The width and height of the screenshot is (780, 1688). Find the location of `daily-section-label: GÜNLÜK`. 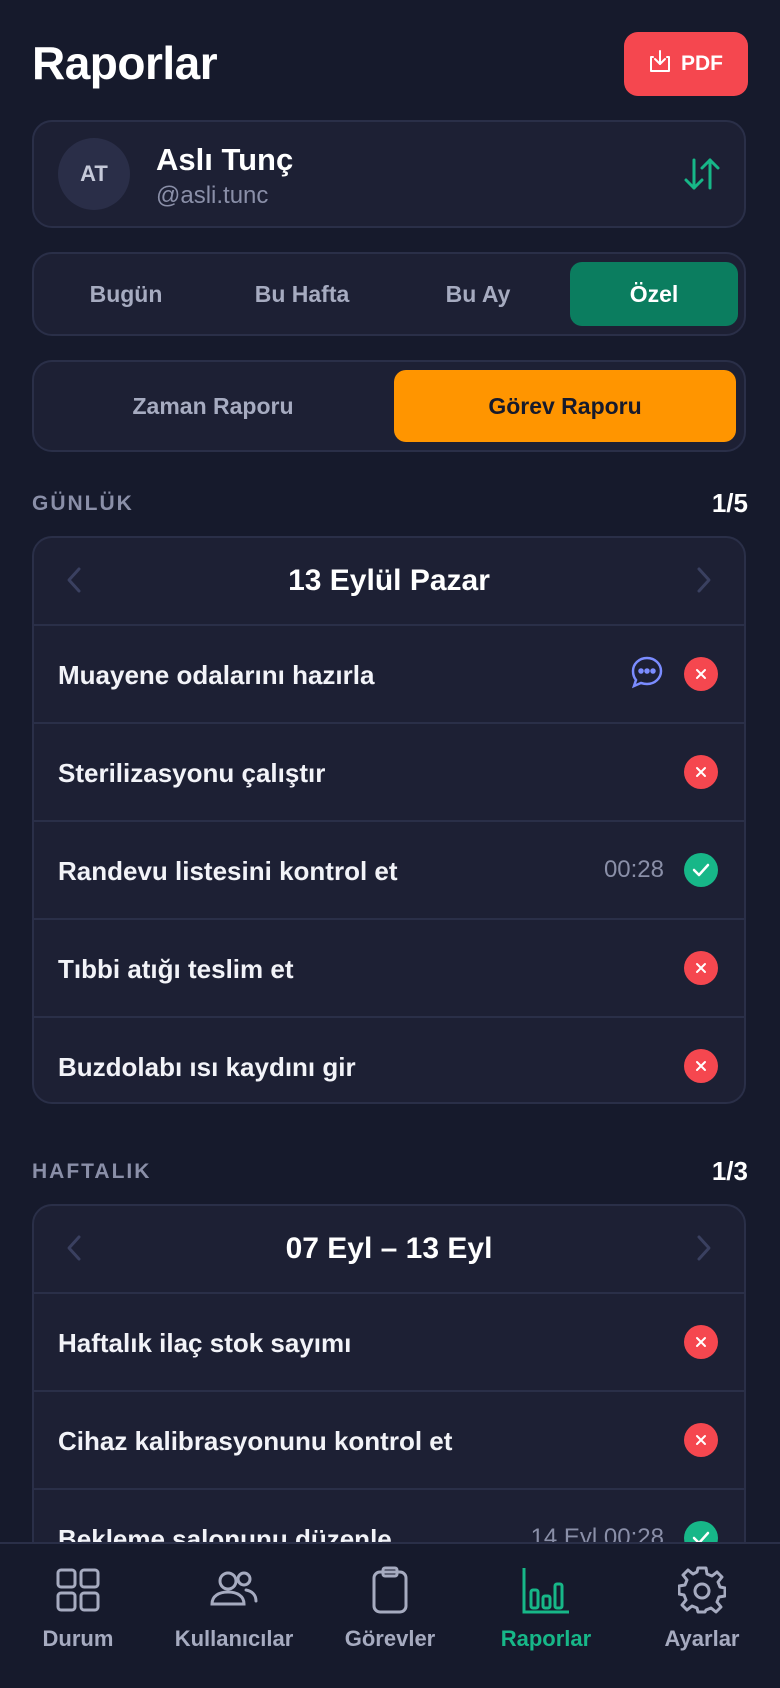

daily-section-label: GÜNLÜK is located at coordinates (83, 503).